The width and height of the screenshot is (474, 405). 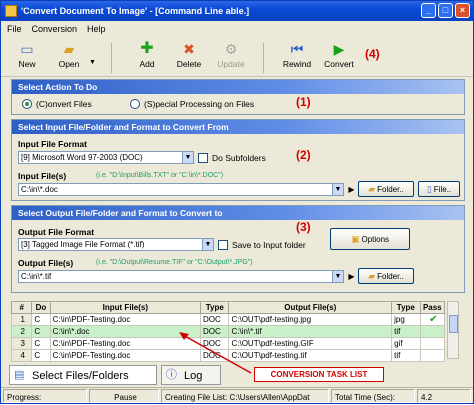 What do you see at coordinates (19, 375) in the screenshot?
I see `files-folders-icon: ▤` at bounding box center [19, 375].